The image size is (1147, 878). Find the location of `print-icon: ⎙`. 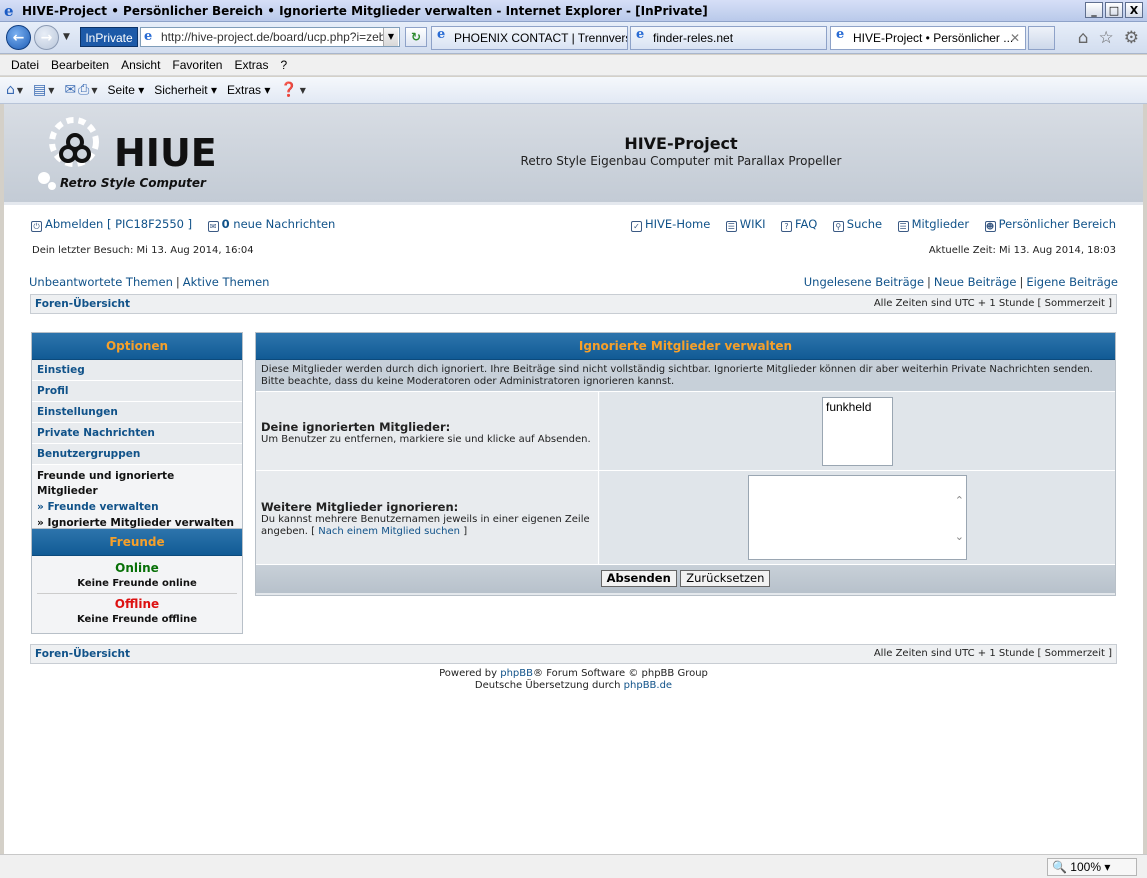

print-icon: ⎙ is located at coordinates (83, 90).